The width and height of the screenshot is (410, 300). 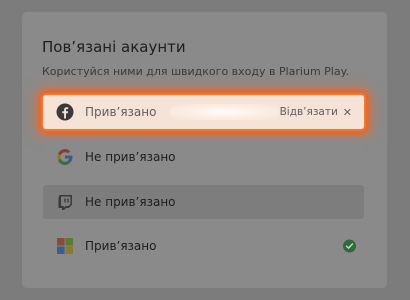 What do you see at coordinates (347, 112) in the screenshot?
I see `close-icon: ✕` at bounding box center [347, 112].